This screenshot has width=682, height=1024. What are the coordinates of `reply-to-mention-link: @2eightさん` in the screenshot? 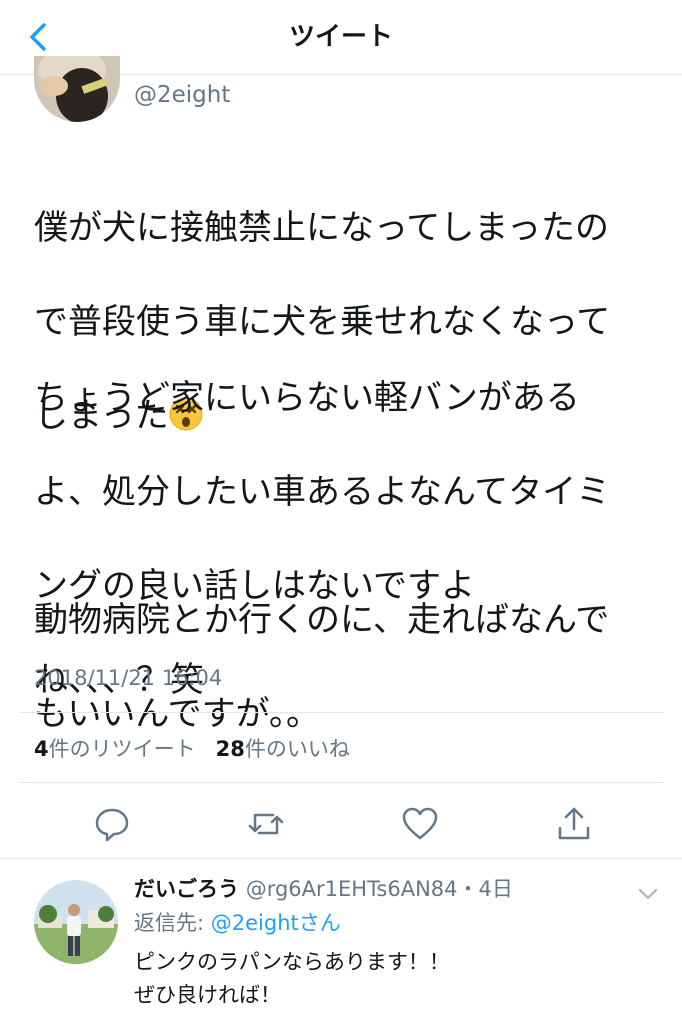 It's located at (276, 923).